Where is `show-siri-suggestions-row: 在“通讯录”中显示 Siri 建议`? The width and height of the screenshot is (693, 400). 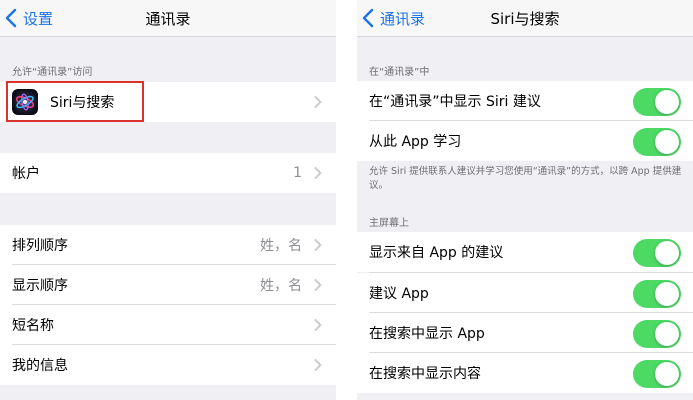 show-siri-suggestions-row: 在“通讯录”中显示 Siri 建议 is located at coordinates (525, 101).